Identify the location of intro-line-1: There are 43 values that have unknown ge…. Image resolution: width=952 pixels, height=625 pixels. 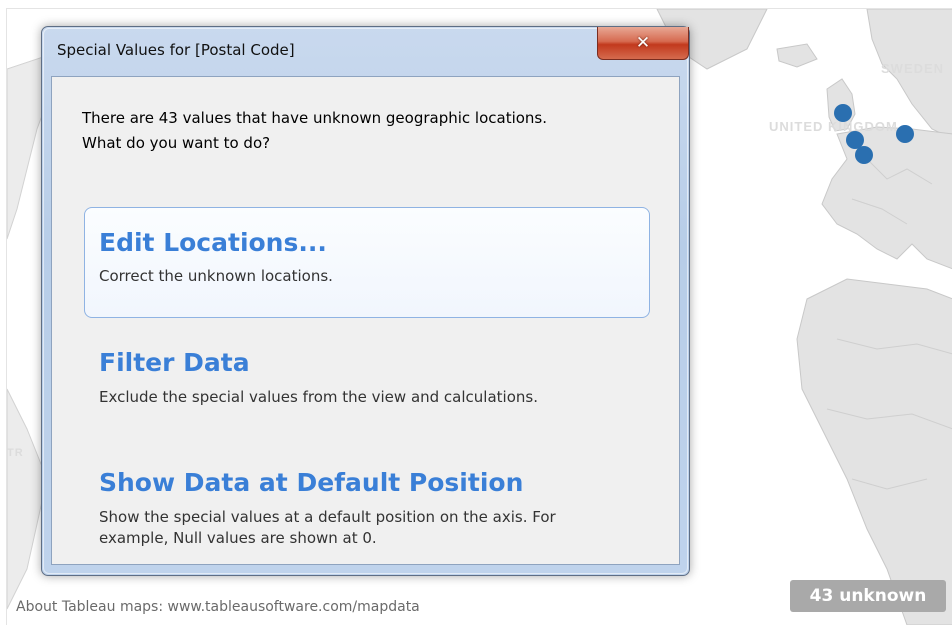
(315, 118).